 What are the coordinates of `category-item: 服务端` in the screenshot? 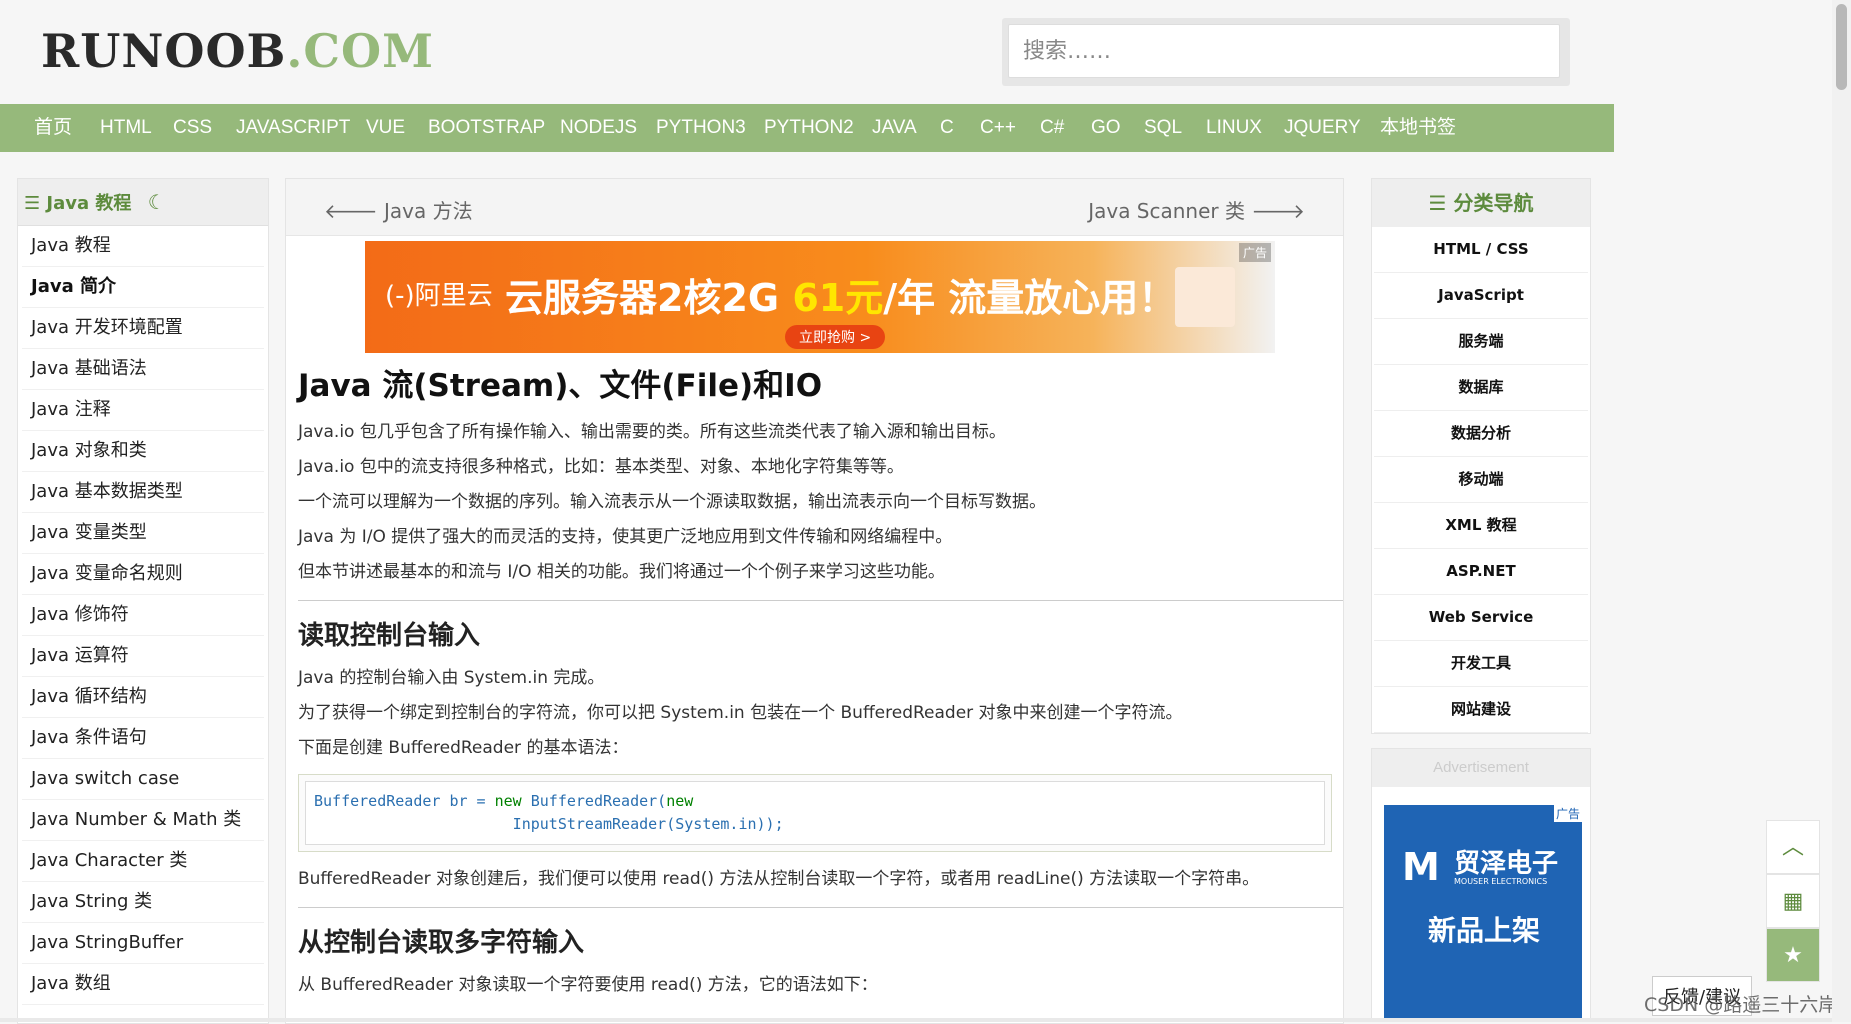 It's located at (1481, 342).